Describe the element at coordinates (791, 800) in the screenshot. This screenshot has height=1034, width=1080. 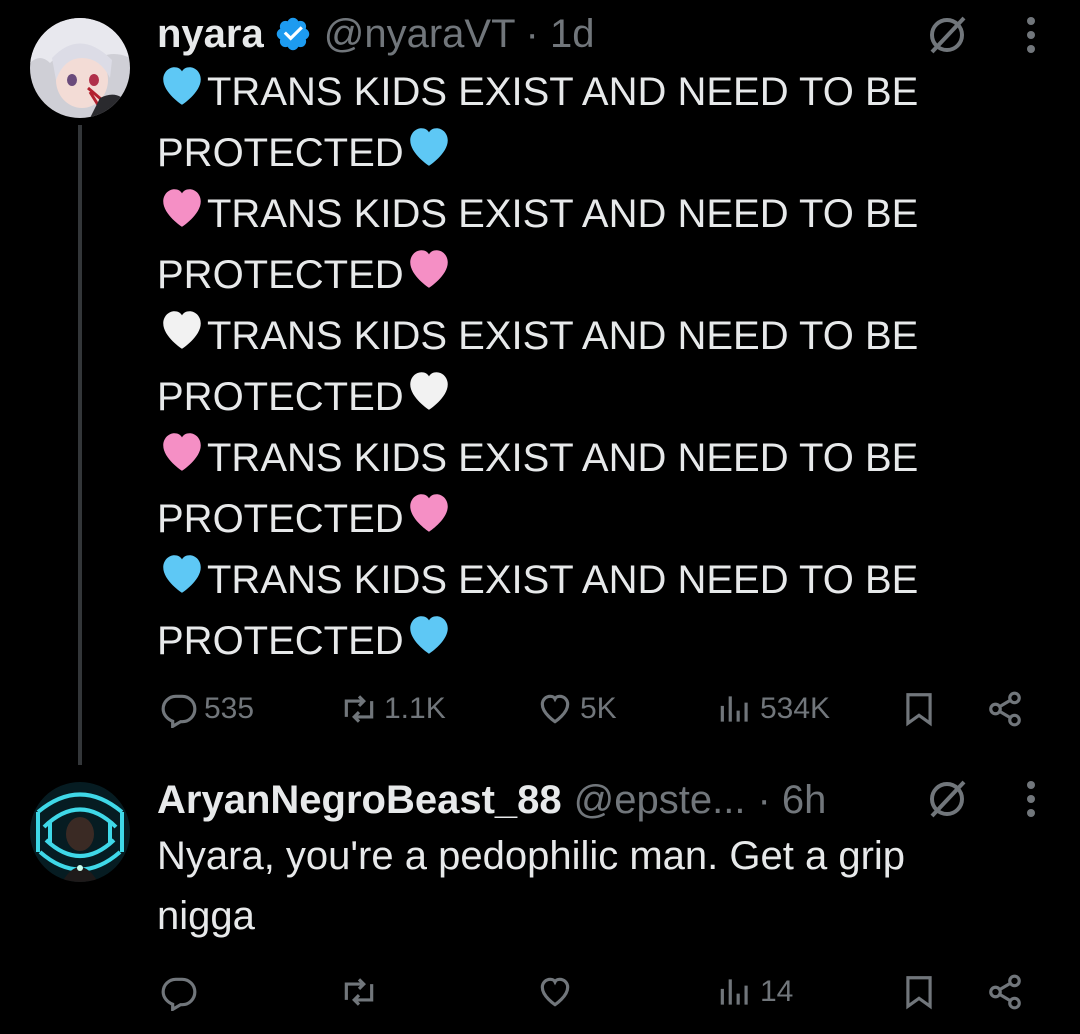
I see `timestamp: · 6h` at that location.